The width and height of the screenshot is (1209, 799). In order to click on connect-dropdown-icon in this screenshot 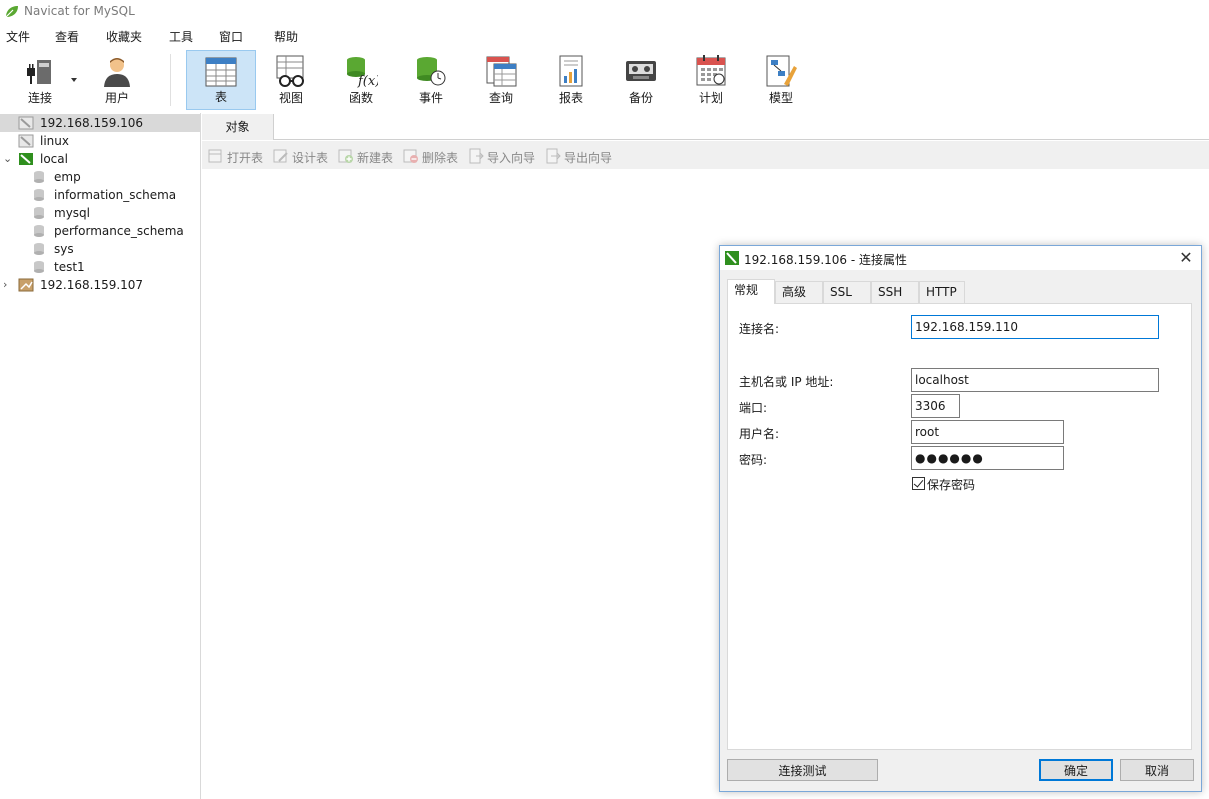, I will do `click(74, 80)`.